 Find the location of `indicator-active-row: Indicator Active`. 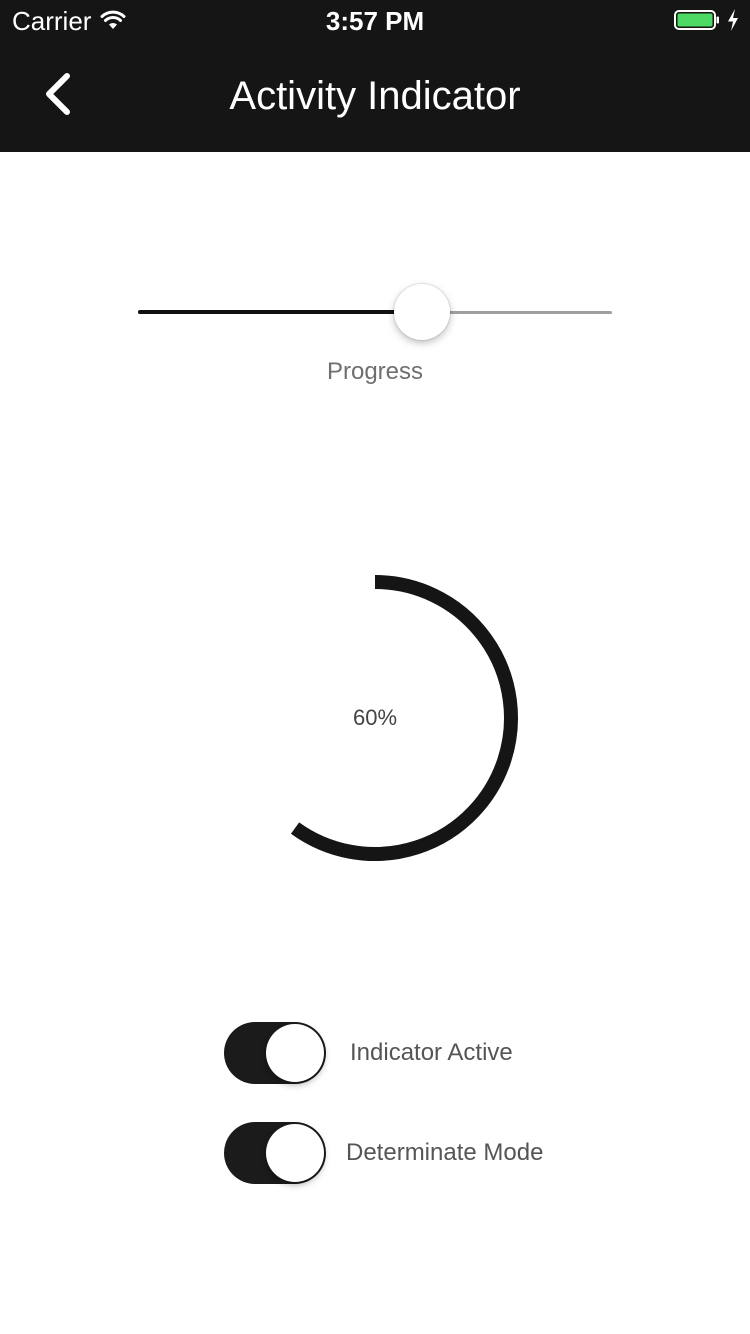

indicator-active-row: Indicator Active is located at coordinates (384, 1054).